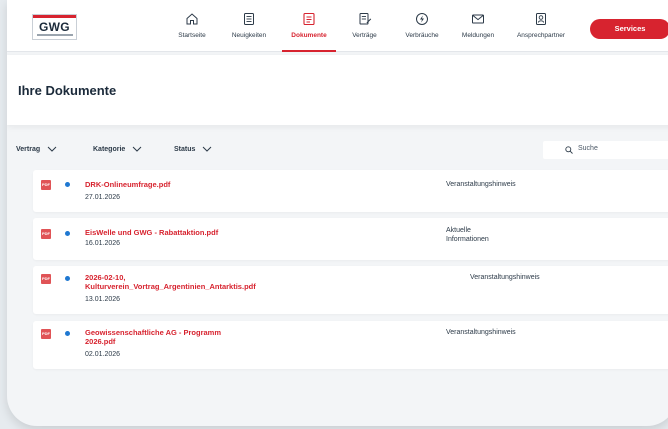  What do you see at coordinates (192, 35) in the screenshot?
I see `nav-item-label: Startseite` at bounding box center [192, 35].